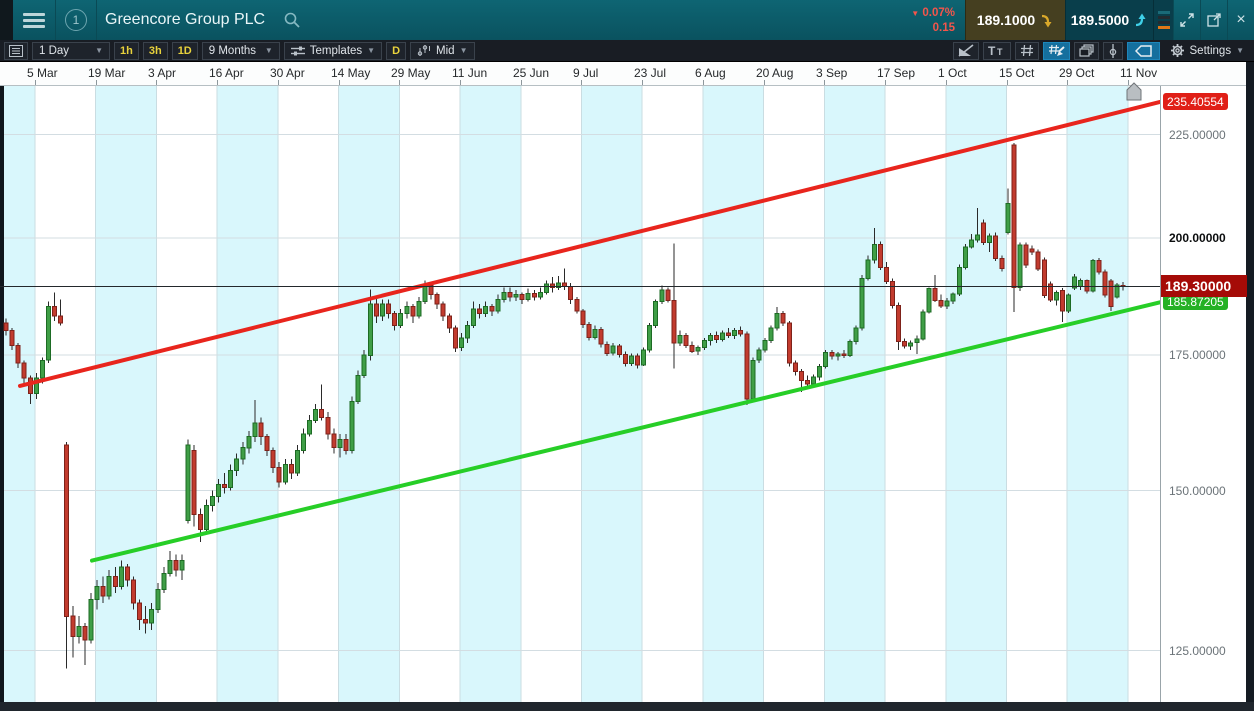 The height and width of the screenshot is (711, 1254). I want to click on popout-icon, so click(1214, 20).